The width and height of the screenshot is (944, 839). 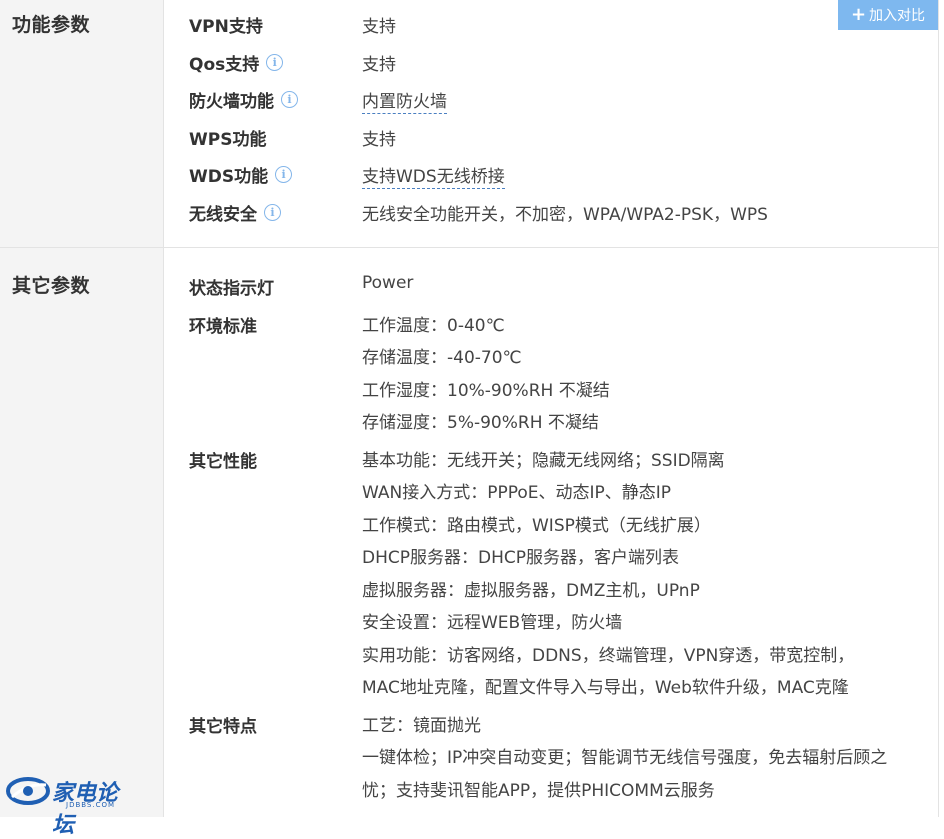 What do you see at coordinates (538, 791) in the screenshot?
I see `features-line: 忧；支持斐讯智能APP，提供PHICOMM云服务` at bounding box center [538, 791].